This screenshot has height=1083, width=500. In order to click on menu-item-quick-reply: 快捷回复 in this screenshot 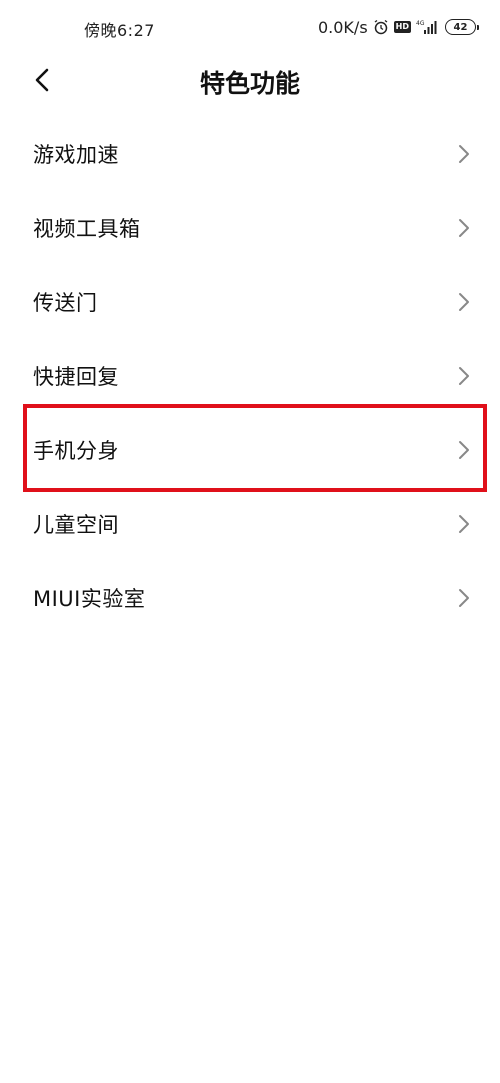, I will do `click(250, 376)`.